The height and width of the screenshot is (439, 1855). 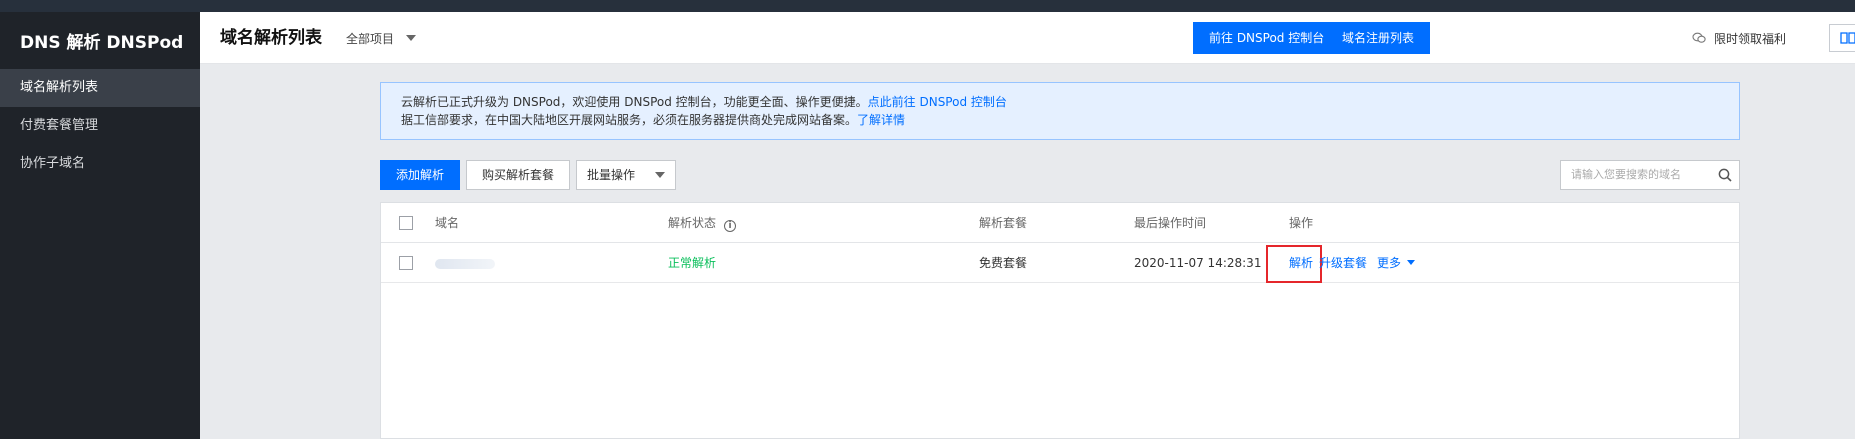 I want to click on select-all-checkbox, so click(x=406, y=223).